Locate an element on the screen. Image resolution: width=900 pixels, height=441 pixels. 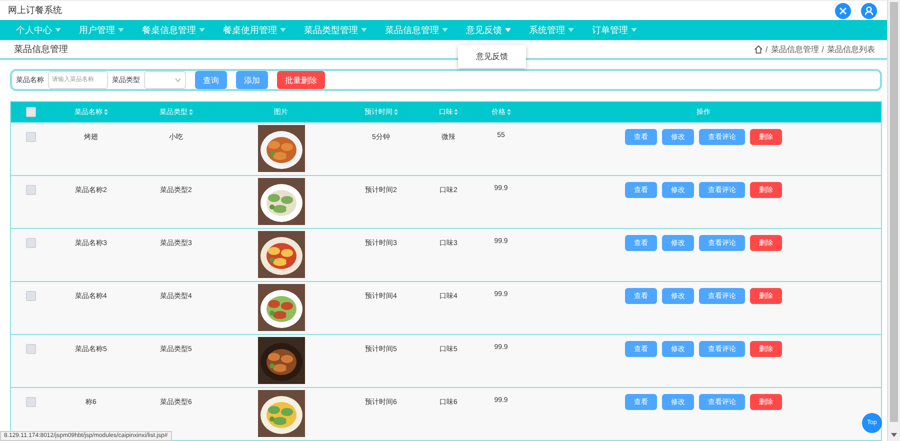
nav-menu-item: 菜品信息管理 is located at coordinates (420, 30).